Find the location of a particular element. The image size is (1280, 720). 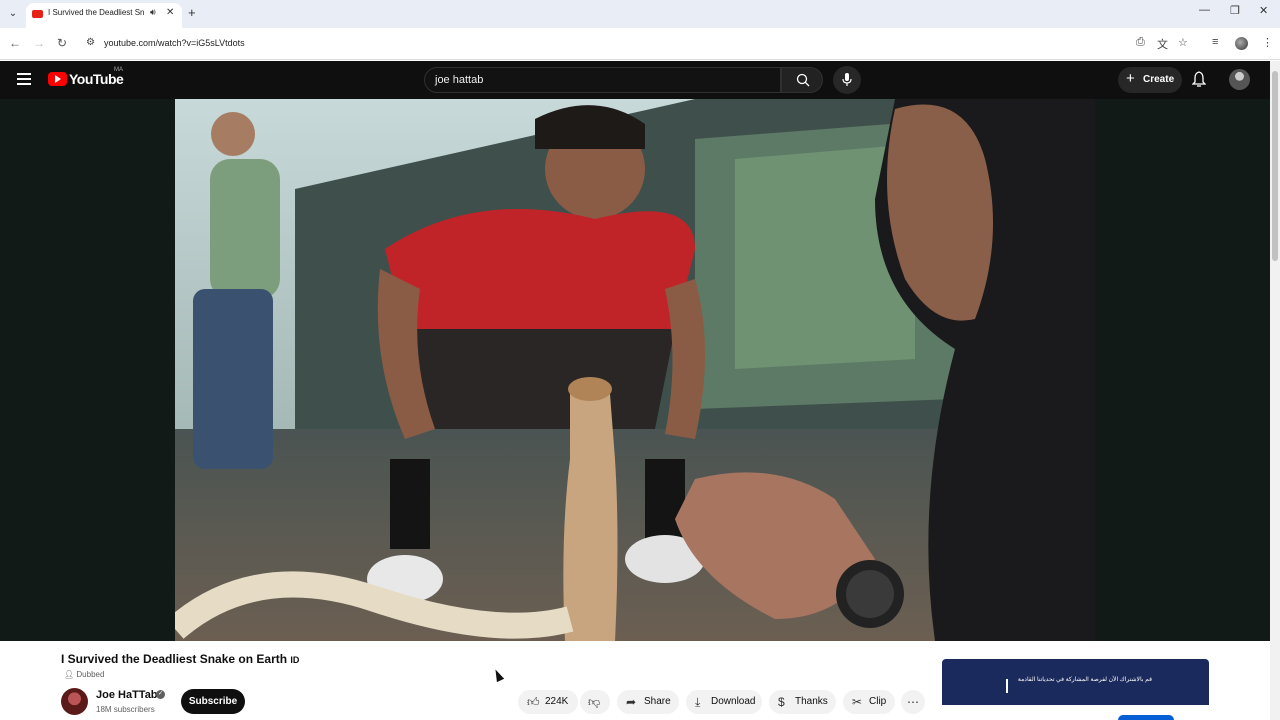

clip-label: Clip is located at coordinates (878, 701).